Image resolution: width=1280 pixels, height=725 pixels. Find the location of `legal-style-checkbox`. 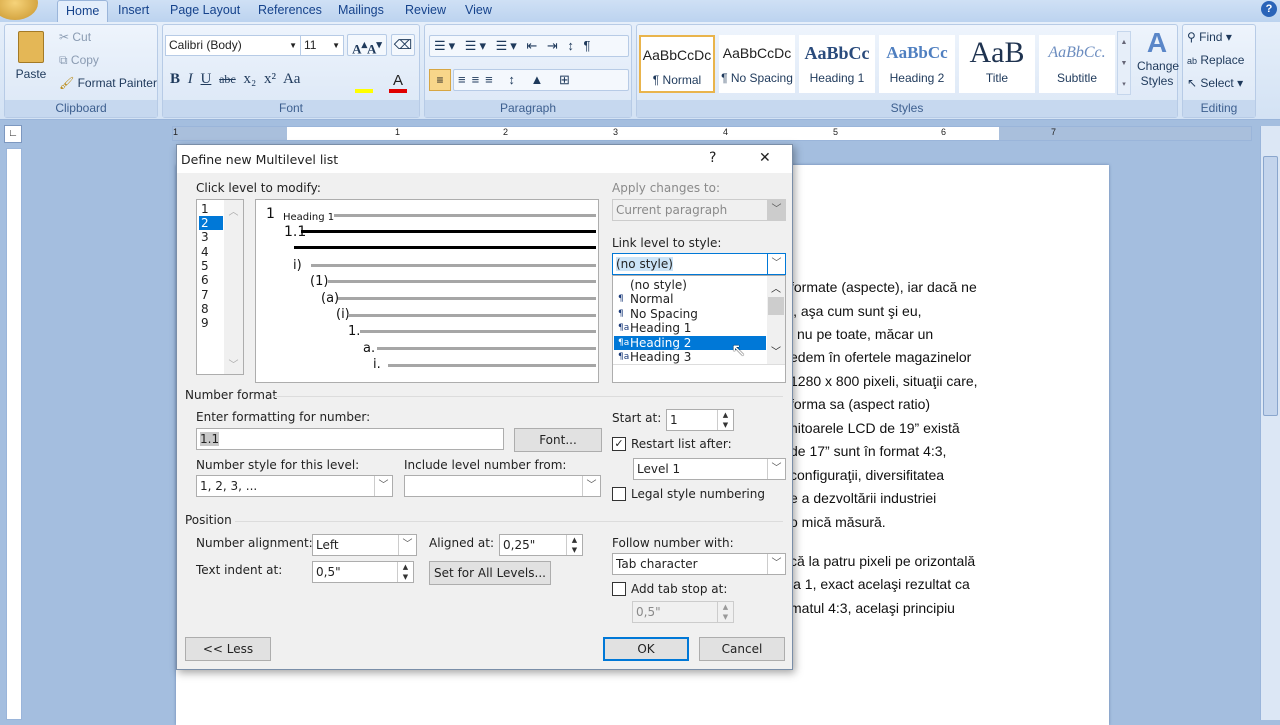

legal-style-checkbox is located at coordinates (619, 494).